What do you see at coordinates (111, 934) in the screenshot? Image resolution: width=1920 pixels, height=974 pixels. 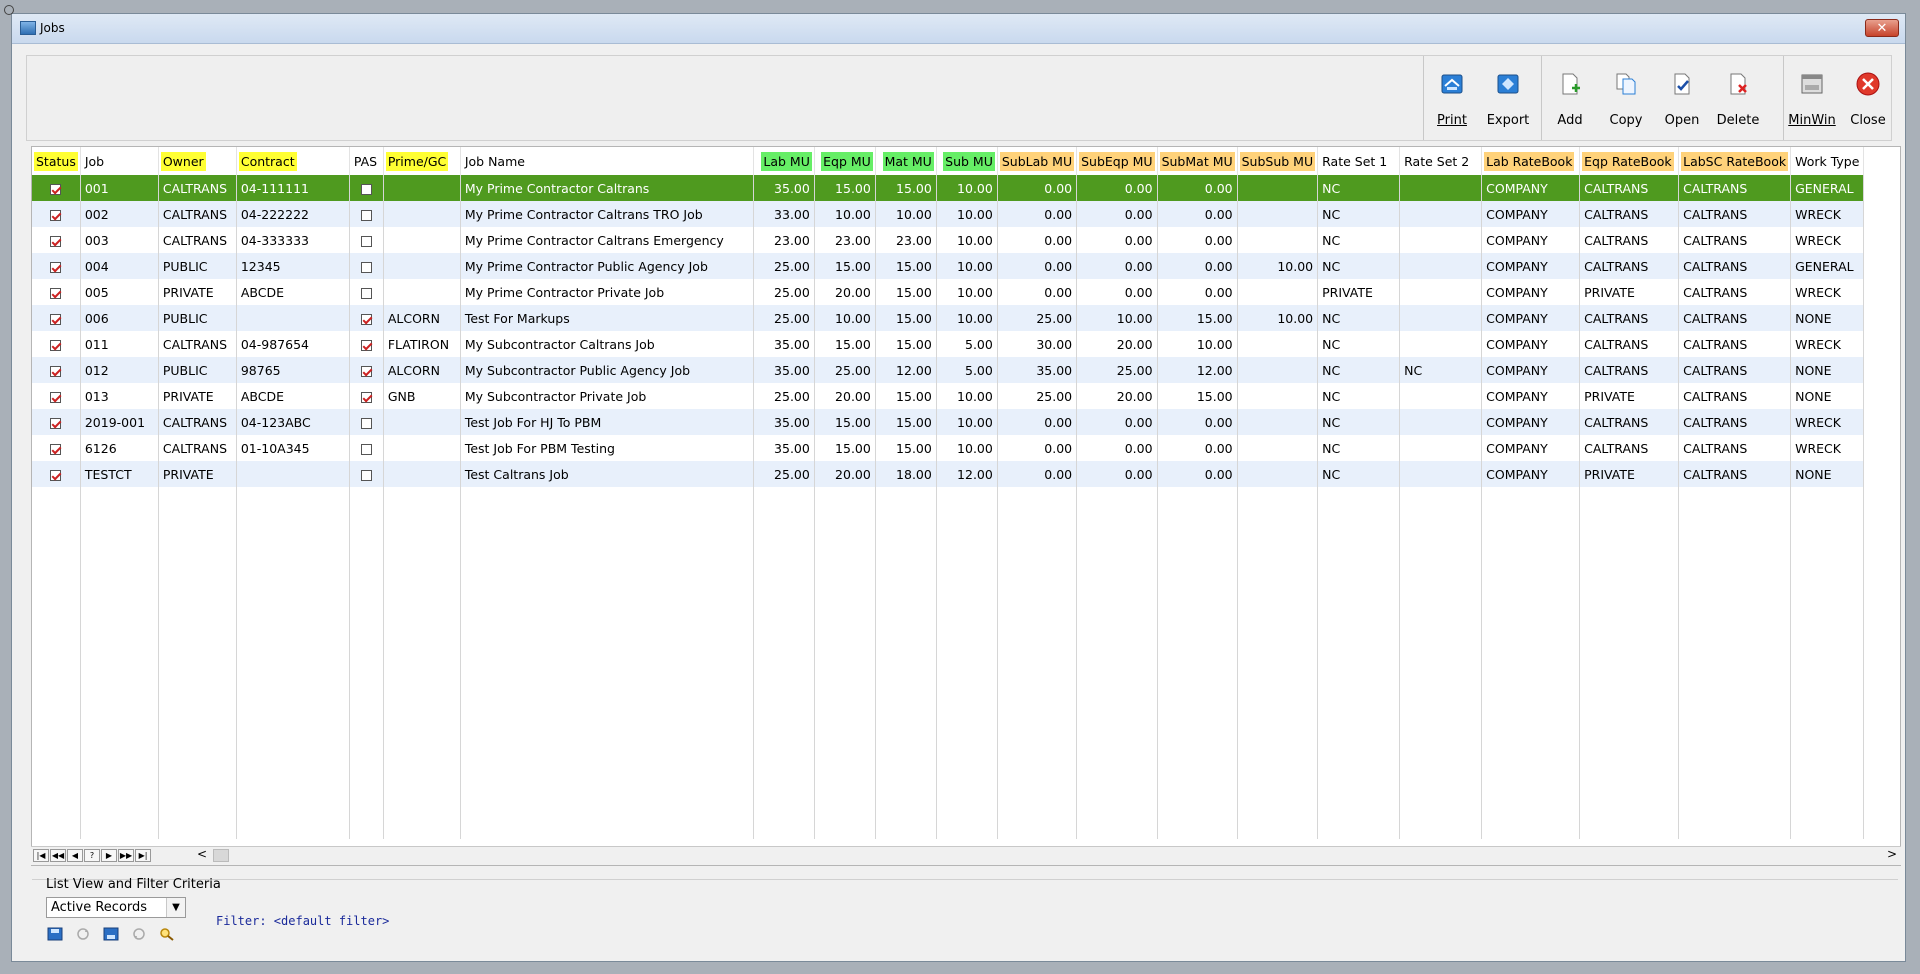 I see `save-view-icon` at bounding box center [111, 934].